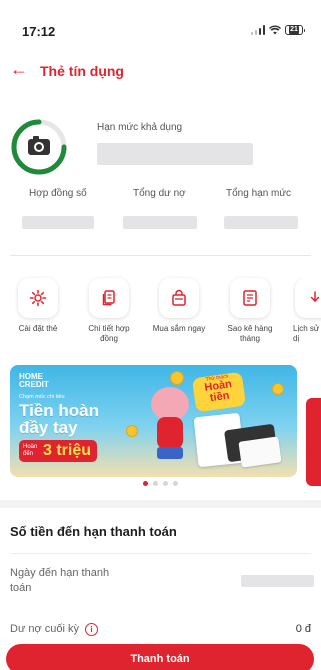  What do you see at coordinates (179, 298) in the screenshot?
I see `shopping-bag-icon` at bounding box center [179, 298].